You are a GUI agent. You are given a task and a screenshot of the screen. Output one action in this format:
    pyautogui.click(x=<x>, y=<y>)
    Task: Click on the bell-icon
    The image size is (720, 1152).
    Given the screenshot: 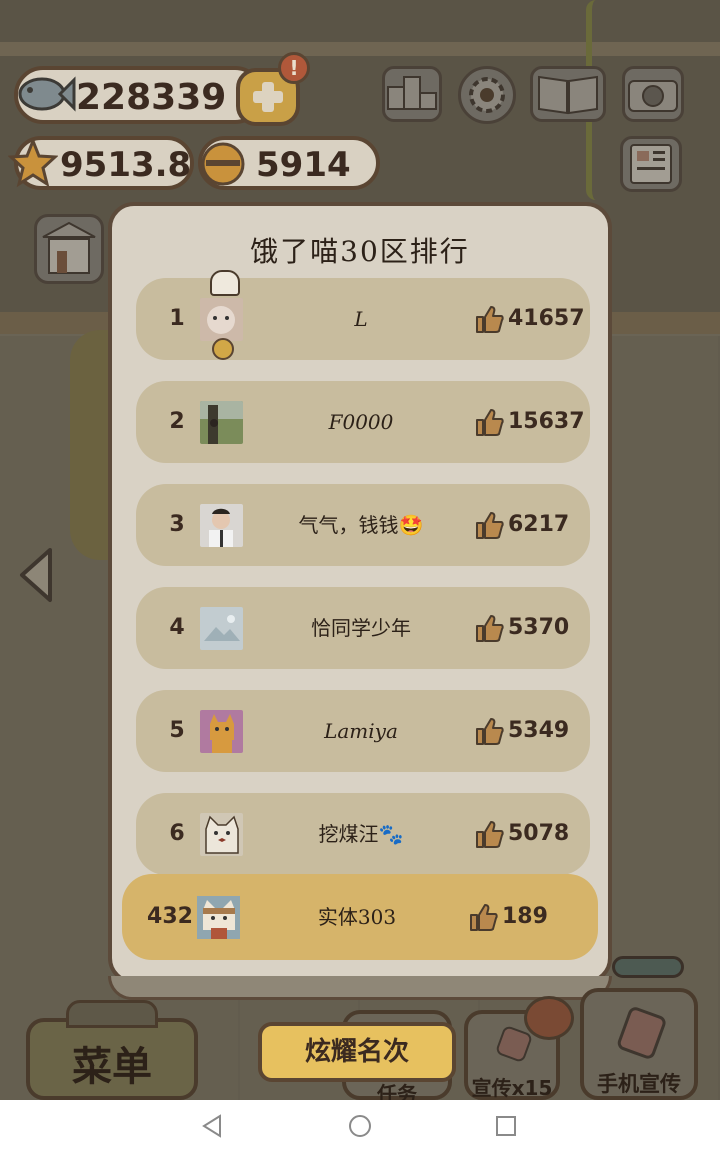 What is the action you would take?
    pyautogui.click(x=223, y=164)
    